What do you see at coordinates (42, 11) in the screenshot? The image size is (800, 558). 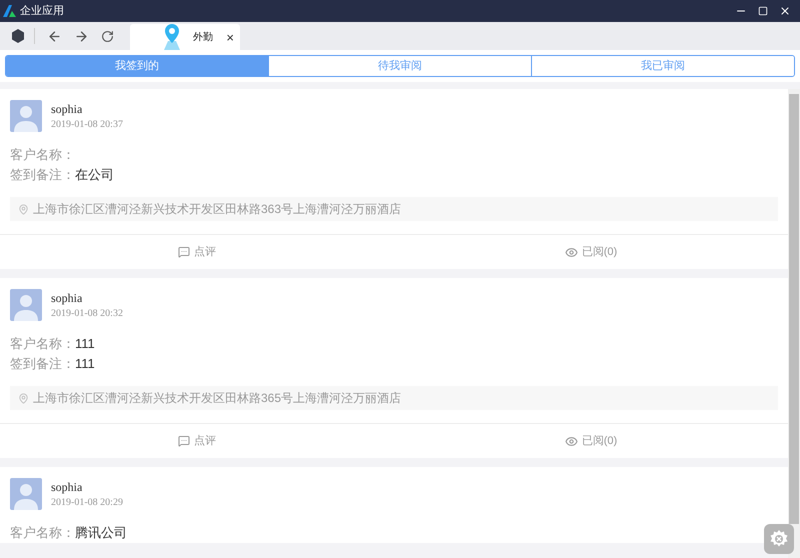 I see `window-title: 企业应用` at bounding box center [42, 11].